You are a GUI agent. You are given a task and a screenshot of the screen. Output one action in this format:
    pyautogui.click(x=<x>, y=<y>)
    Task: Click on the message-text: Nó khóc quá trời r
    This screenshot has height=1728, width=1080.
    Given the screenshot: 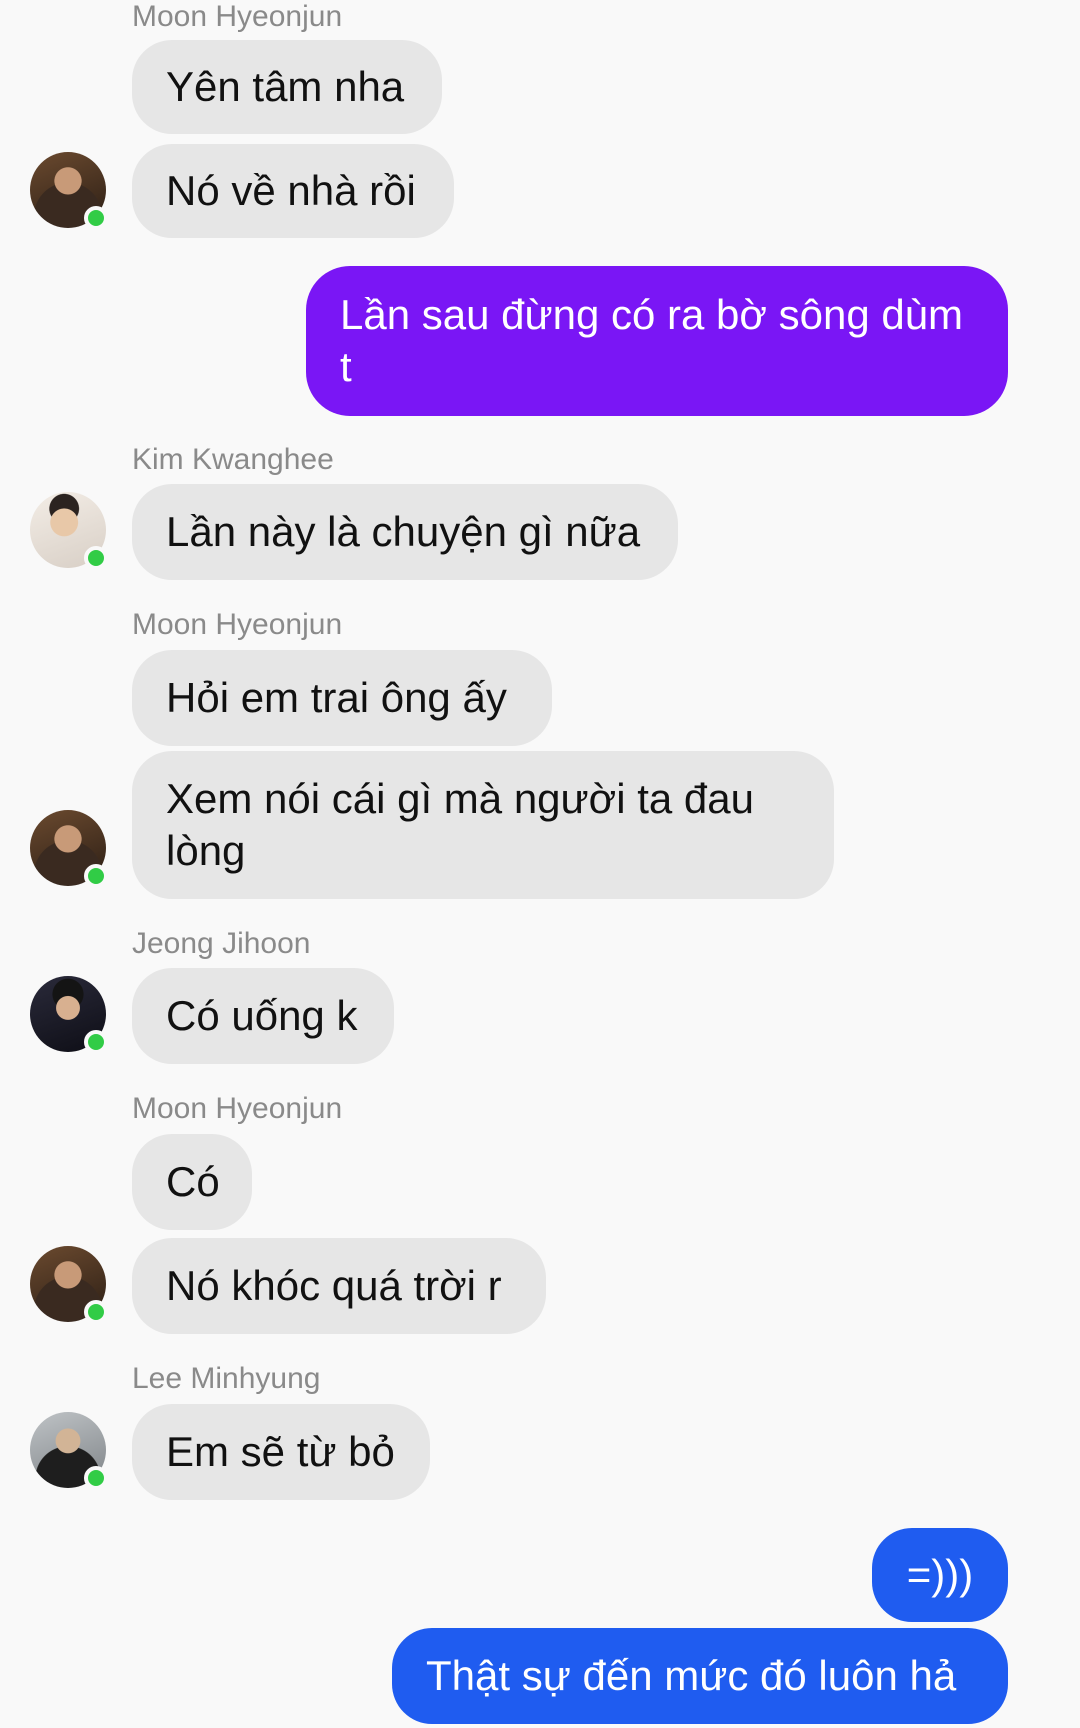 What is the action you would take?
    pyautogui.click(x=334, y=1285)
    